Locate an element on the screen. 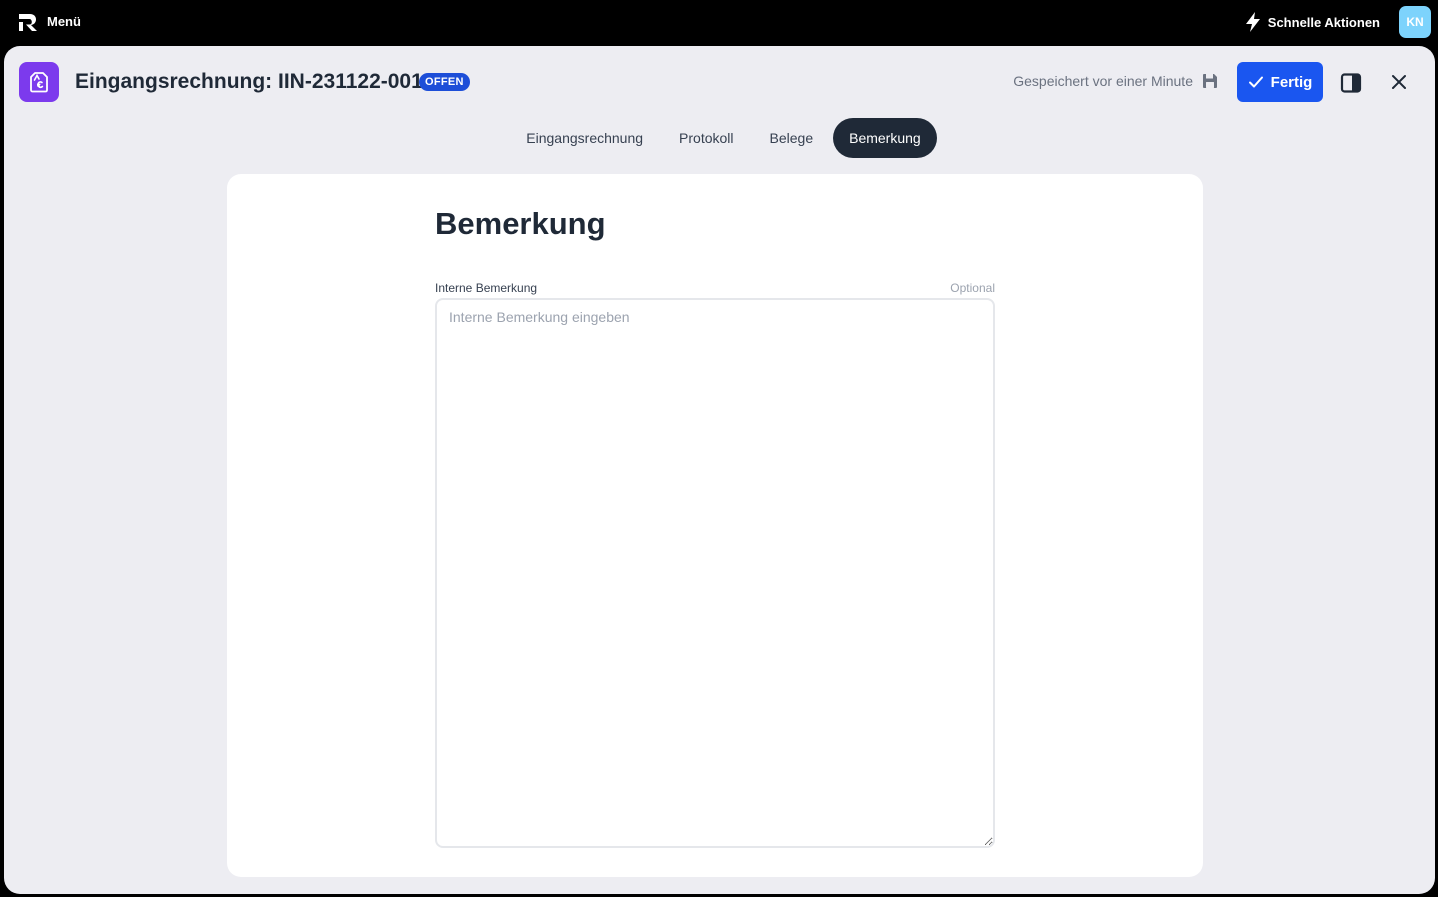 The image size is (1438, 897). status-badge: OFFEN is located at coordinates (444, 82).